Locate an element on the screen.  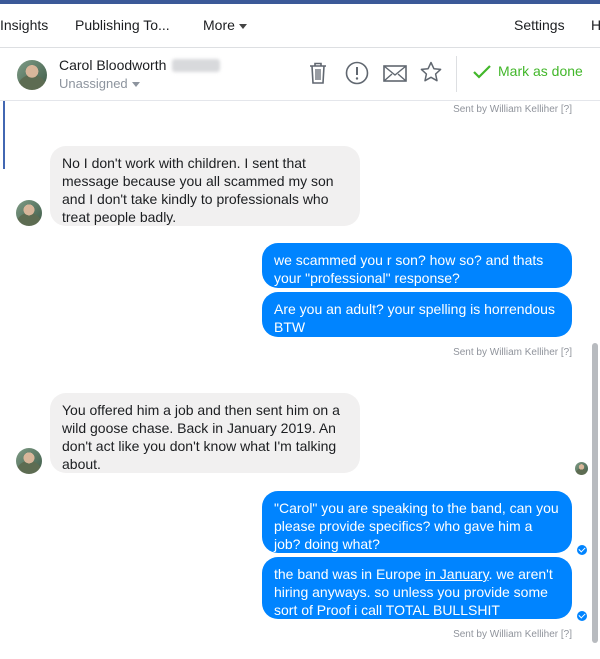
assignment-dropdown: Unassigned is located at coordinates (99, 83).